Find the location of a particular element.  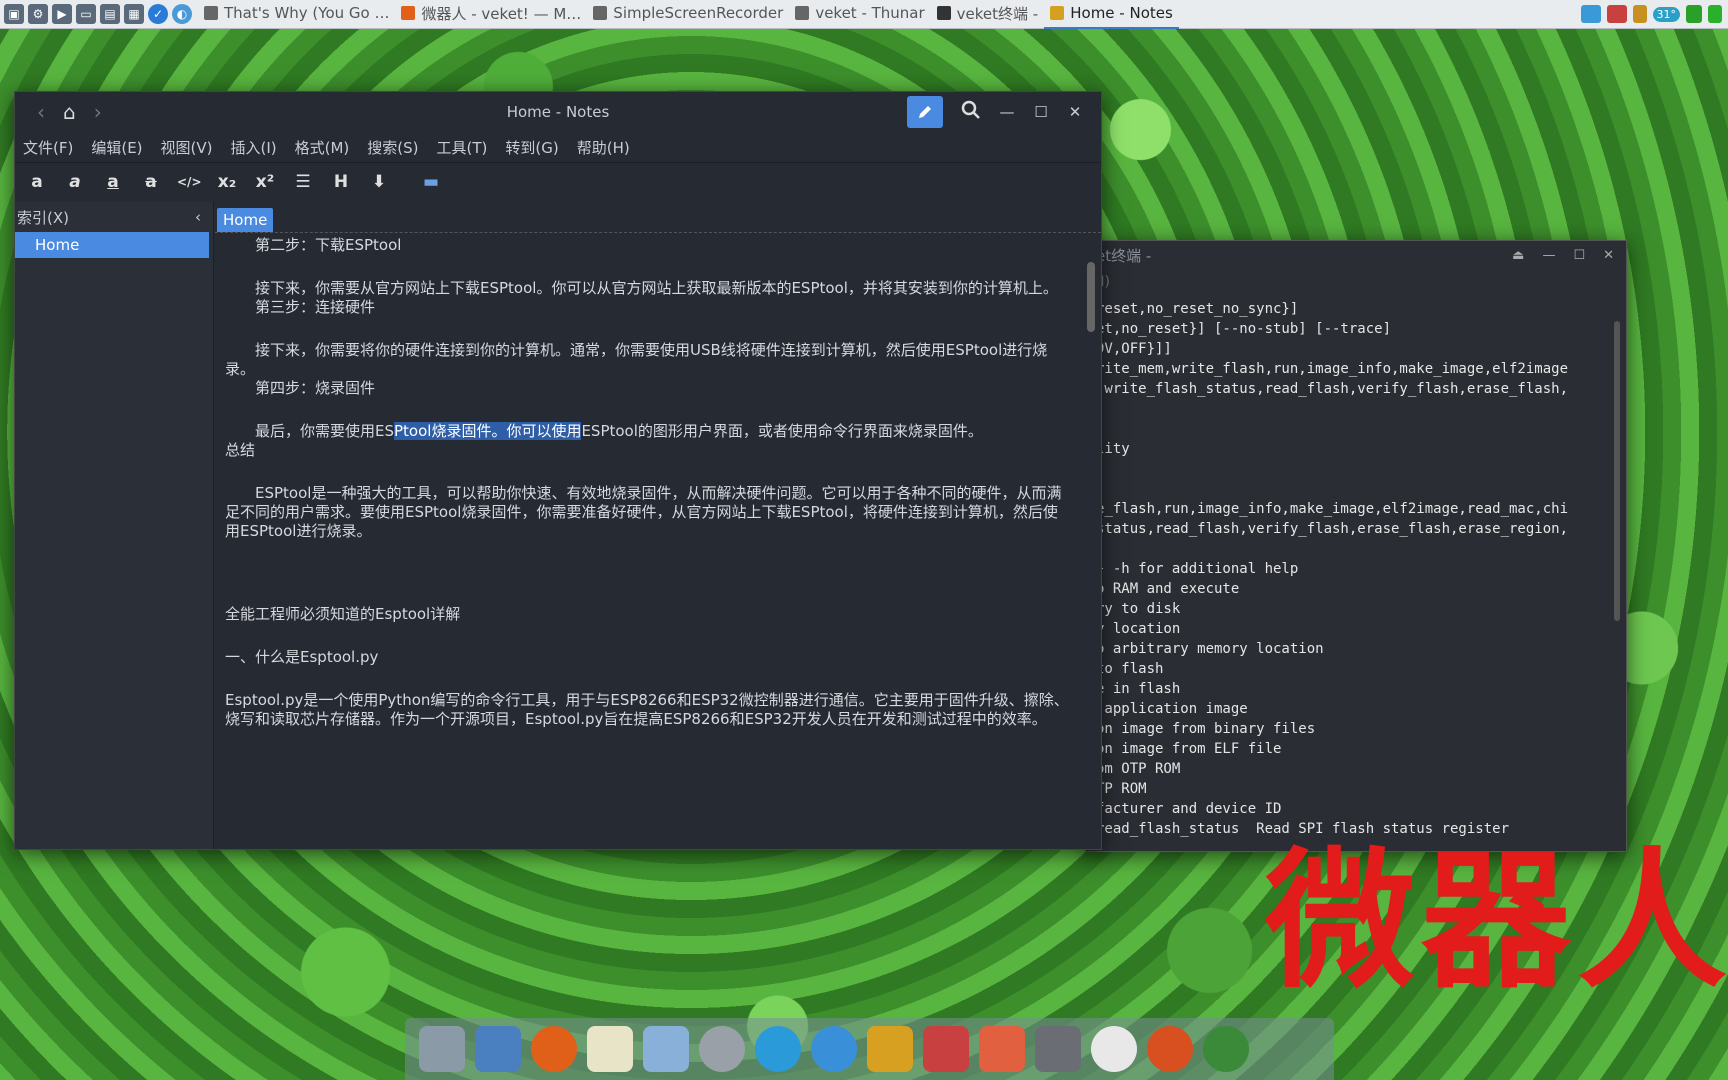

menu-format: 格式(M) is located at coordinates (322, 147).